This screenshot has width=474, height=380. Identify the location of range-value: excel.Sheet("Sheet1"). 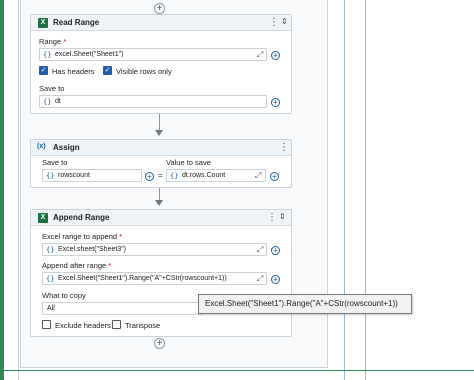
(89, 54).